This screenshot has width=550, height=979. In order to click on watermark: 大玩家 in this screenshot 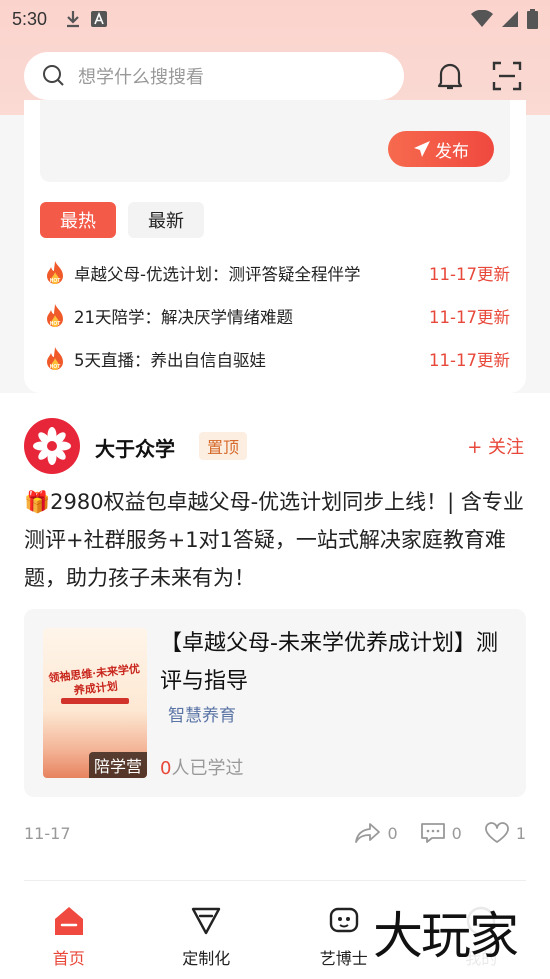, I will do `click(446, 936)`.